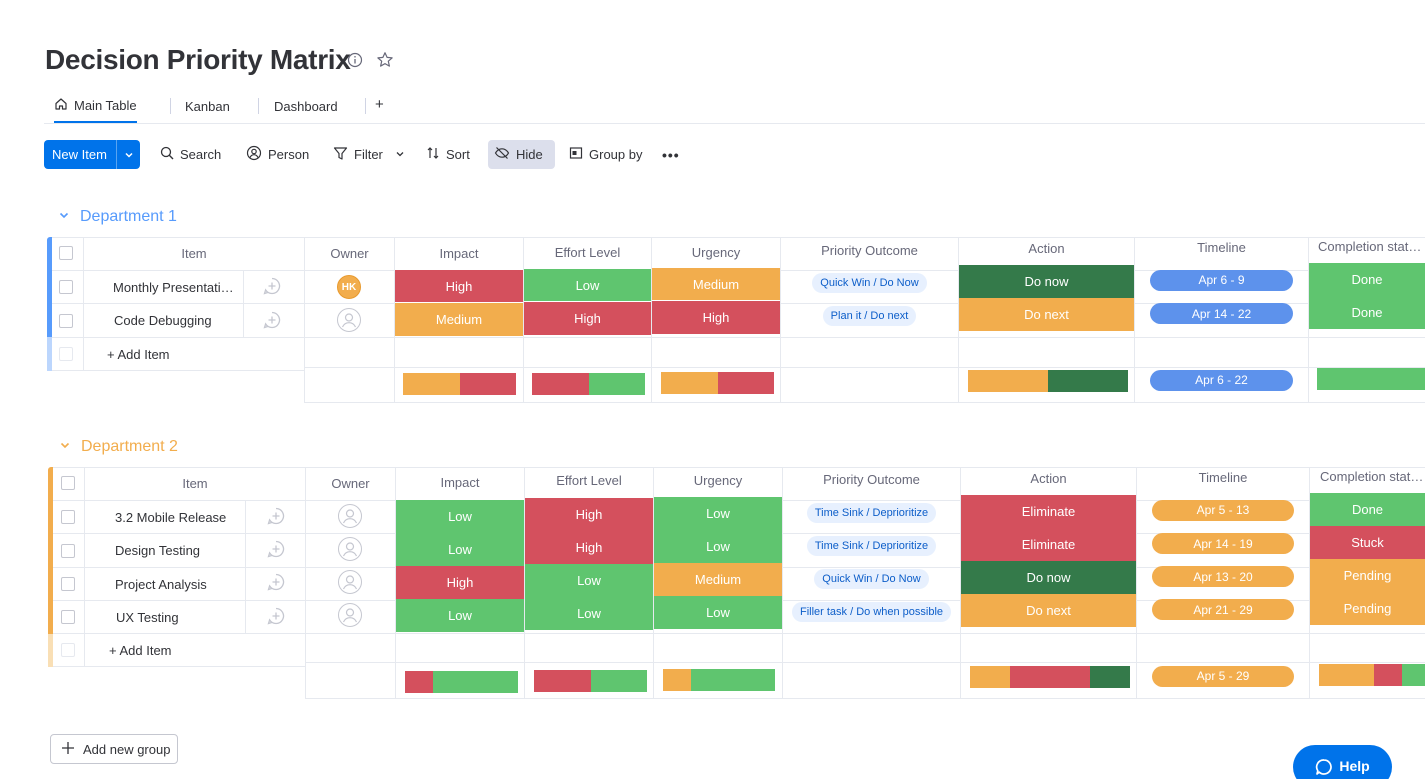 This screenshot has height=779, width=1425. Describe the element at coordinates (306, 106) in the screenshot. I see `tab-dashboard: Dashboard` at that location.